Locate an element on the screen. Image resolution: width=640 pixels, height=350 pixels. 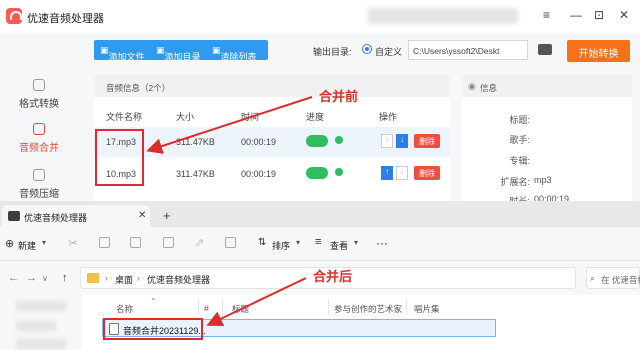
annotation-arrow-after is located at coordinates (256, 302).